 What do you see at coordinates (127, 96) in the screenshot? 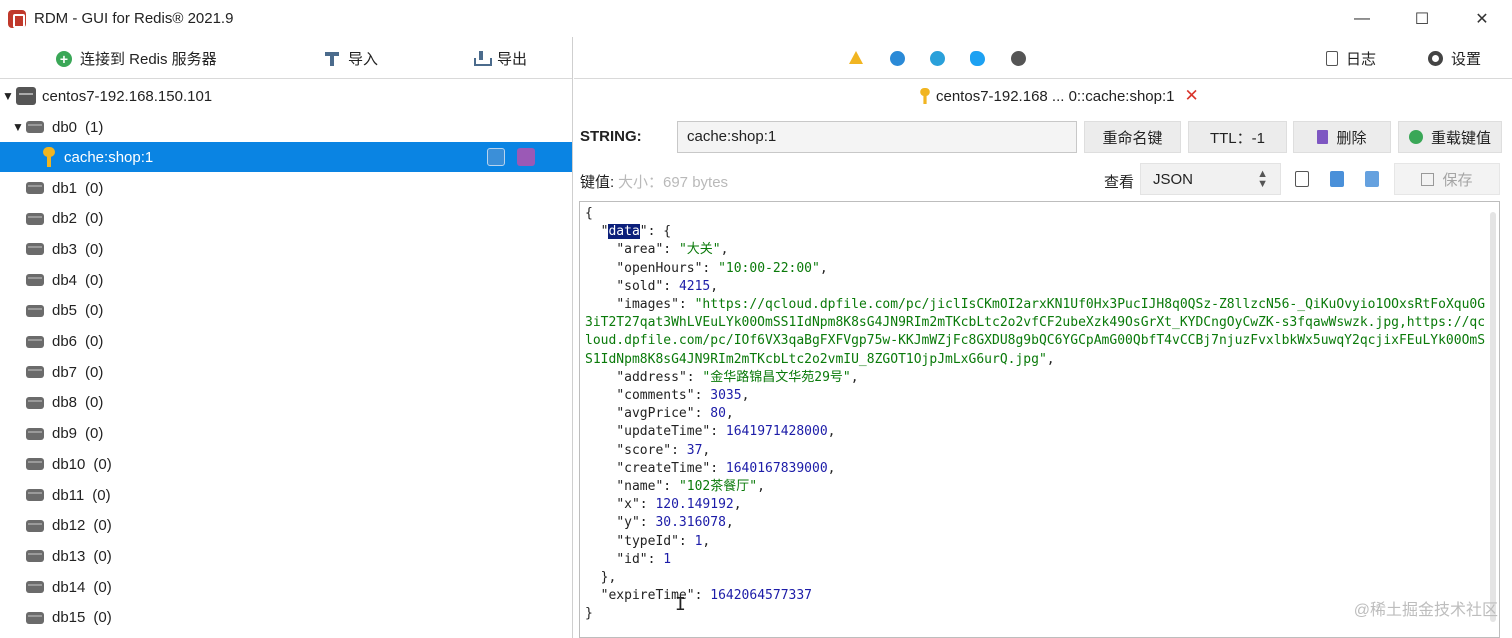
I see `server-name: centos7-192.168.150.101` at bounding box center [127, 96].